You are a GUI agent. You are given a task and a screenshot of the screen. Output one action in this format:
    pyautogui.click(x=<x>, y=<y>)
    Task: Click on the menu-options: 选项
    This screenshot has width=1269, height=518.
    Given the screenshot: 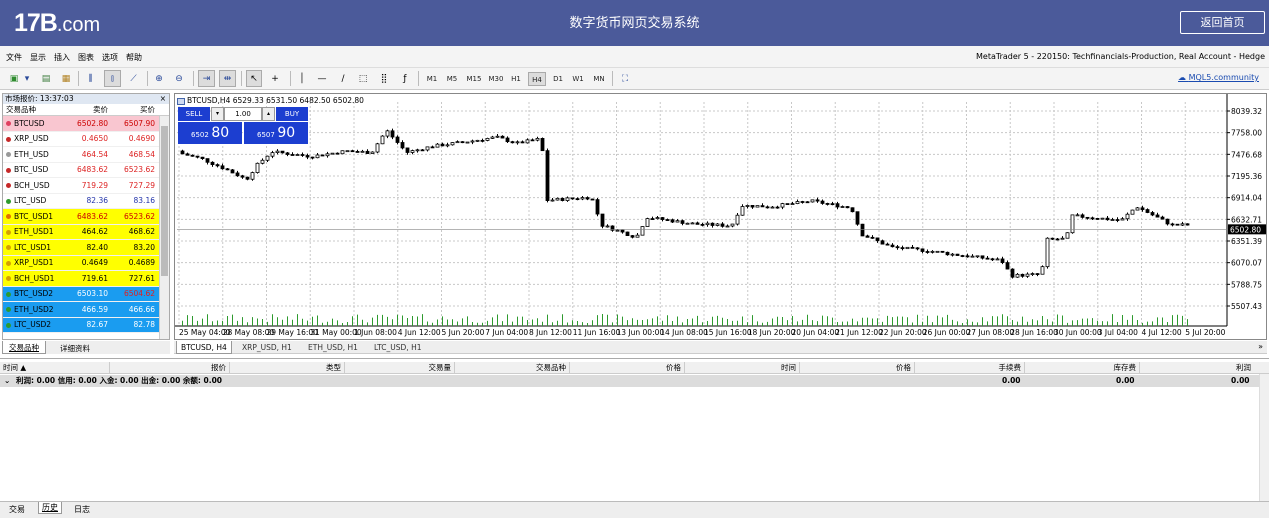 What is the action you would take?
    pyautogui.click(x=110, y=57)
    